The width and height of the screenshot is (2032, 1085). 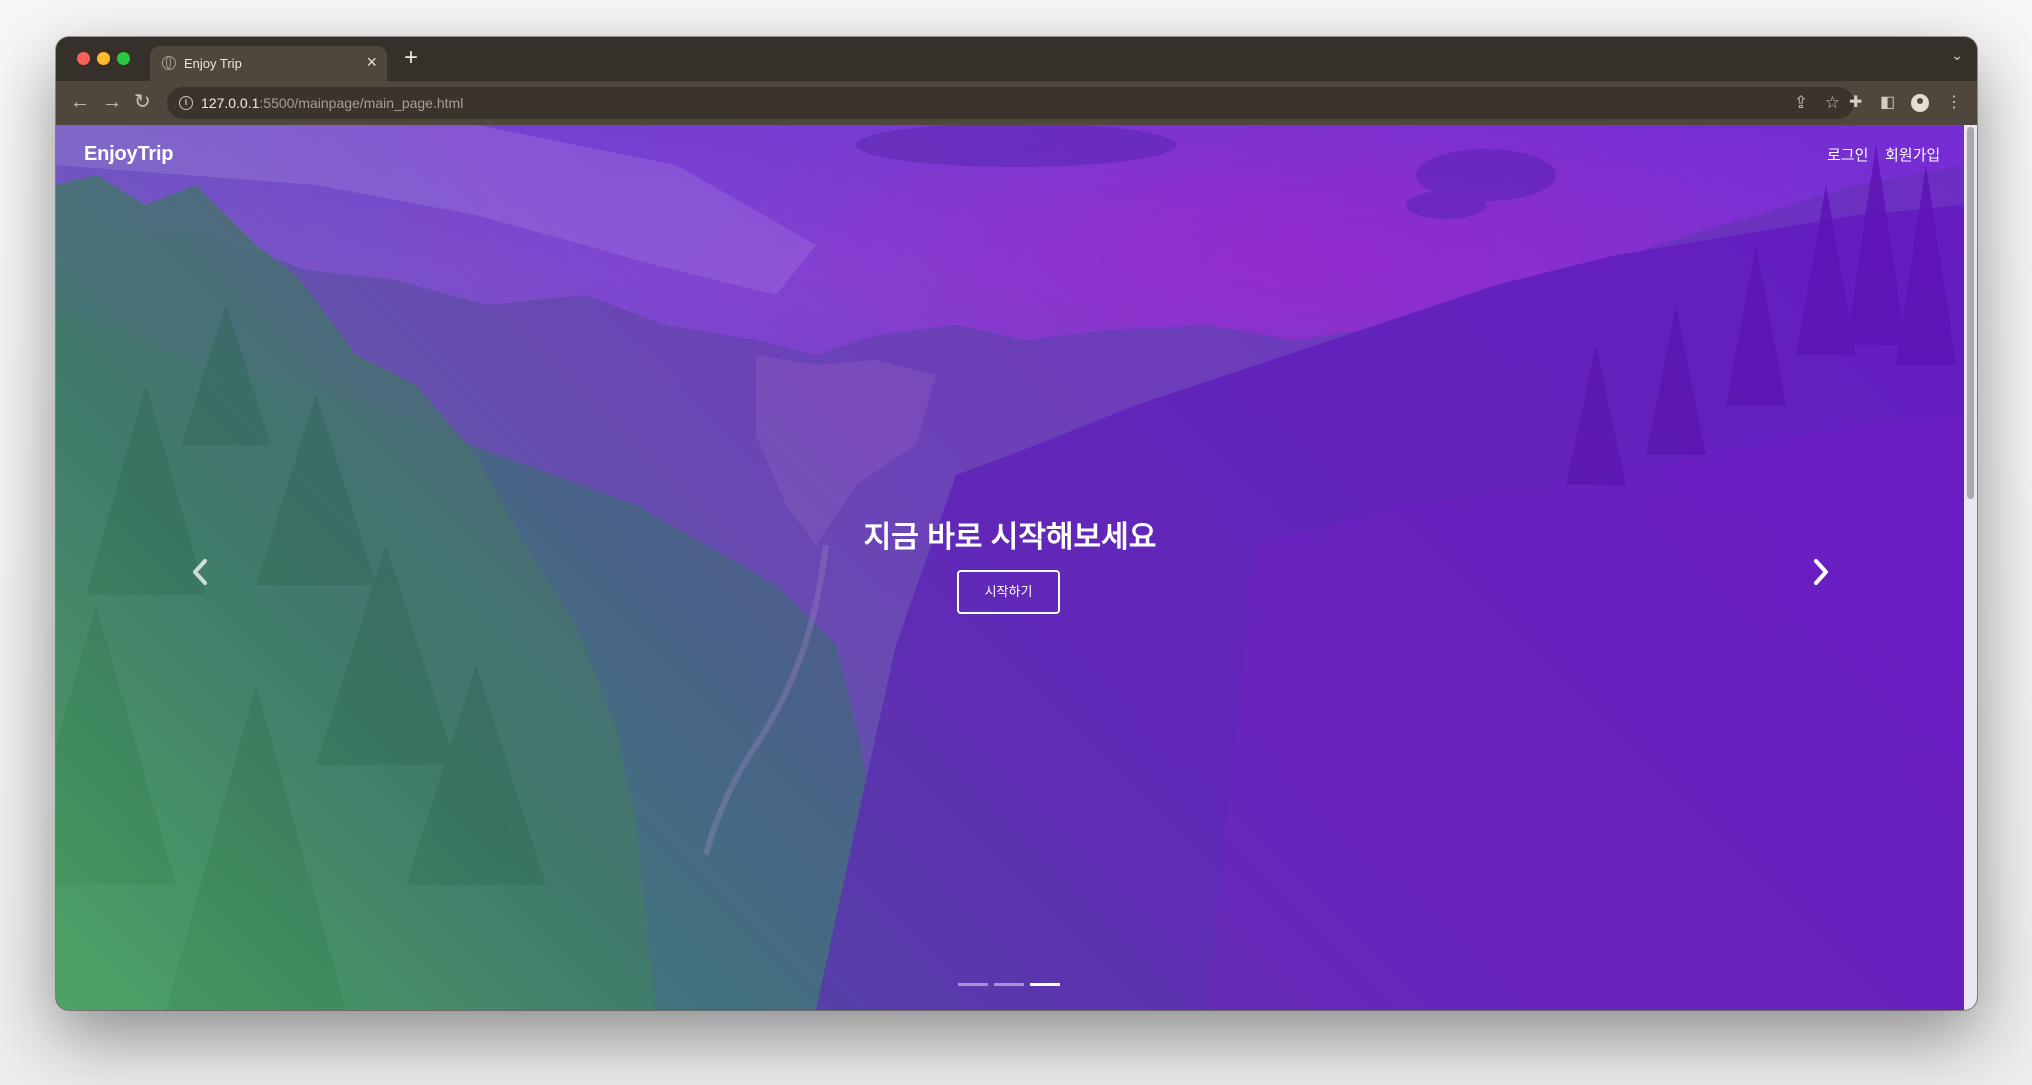 I want to click on new-tab-button: +, so click(x=411, y=58).